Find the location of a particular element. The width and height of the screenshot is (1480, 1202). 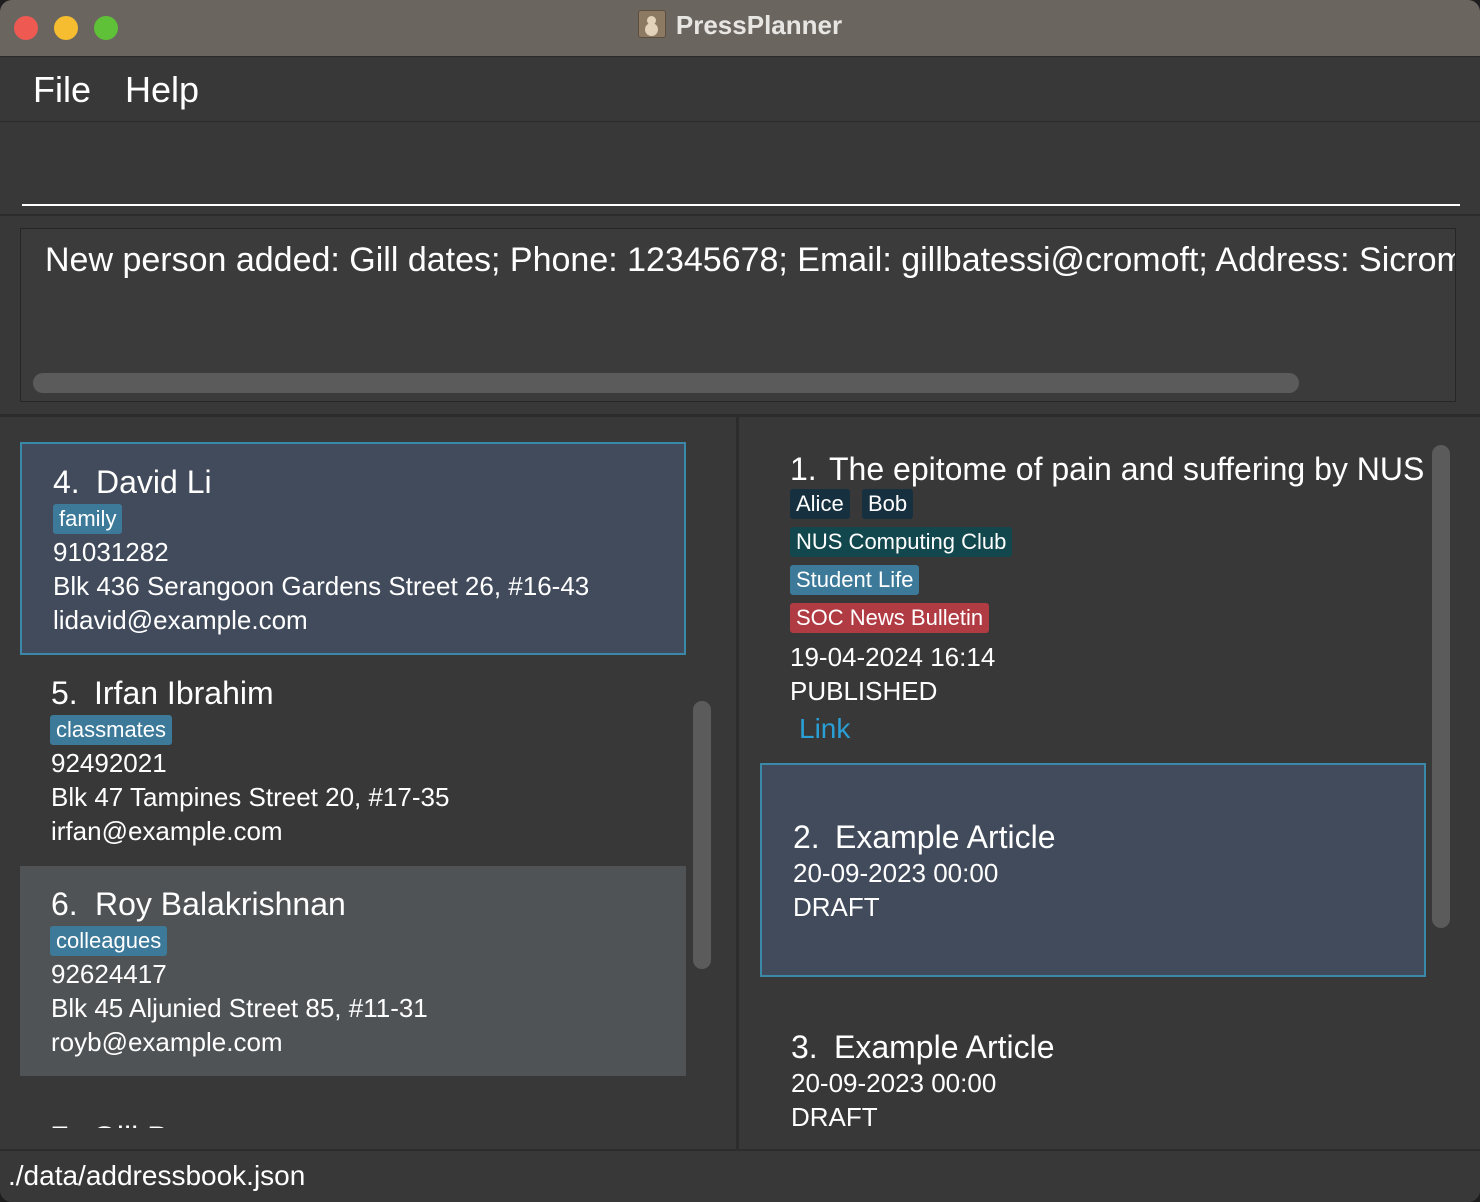

result-horizontal-scrollbar is located at coordinates (666, 383).